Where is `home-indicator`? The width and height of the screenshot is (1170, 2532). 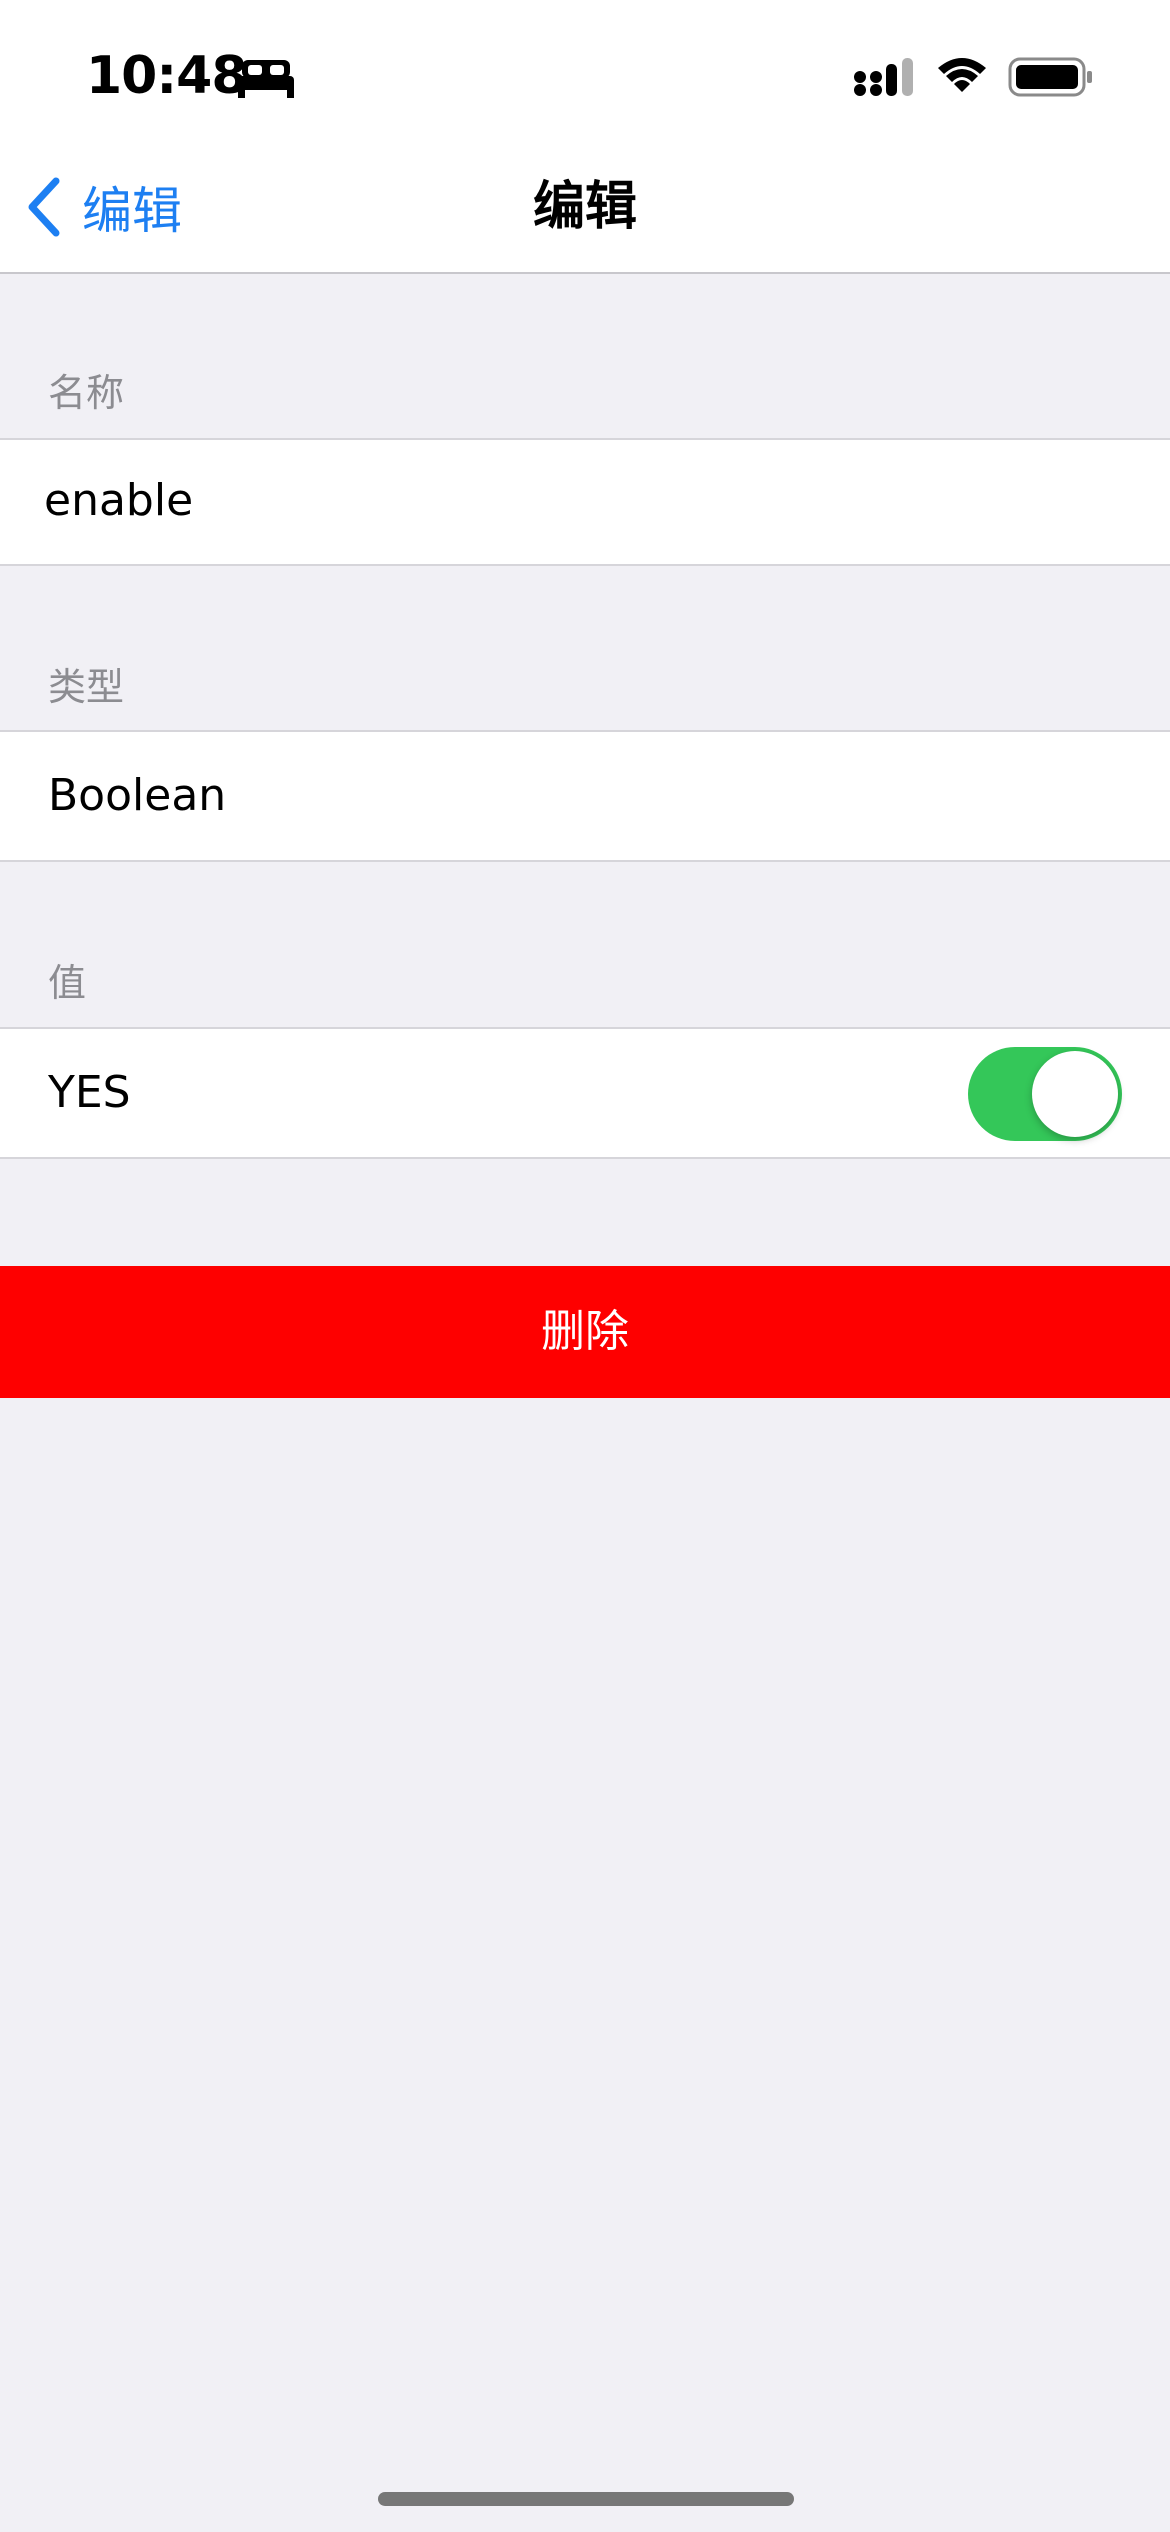
home-indicator is located at coordinates (586, 2499).